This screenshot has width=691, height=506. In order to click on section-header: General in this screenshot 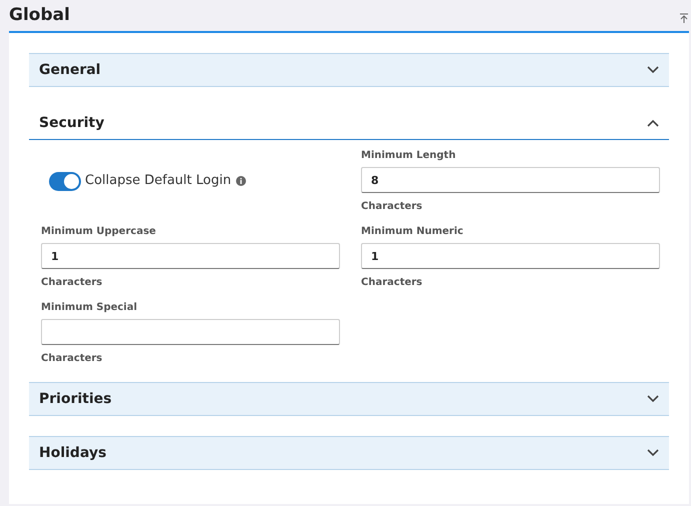, I will do `click(349, 70)`.